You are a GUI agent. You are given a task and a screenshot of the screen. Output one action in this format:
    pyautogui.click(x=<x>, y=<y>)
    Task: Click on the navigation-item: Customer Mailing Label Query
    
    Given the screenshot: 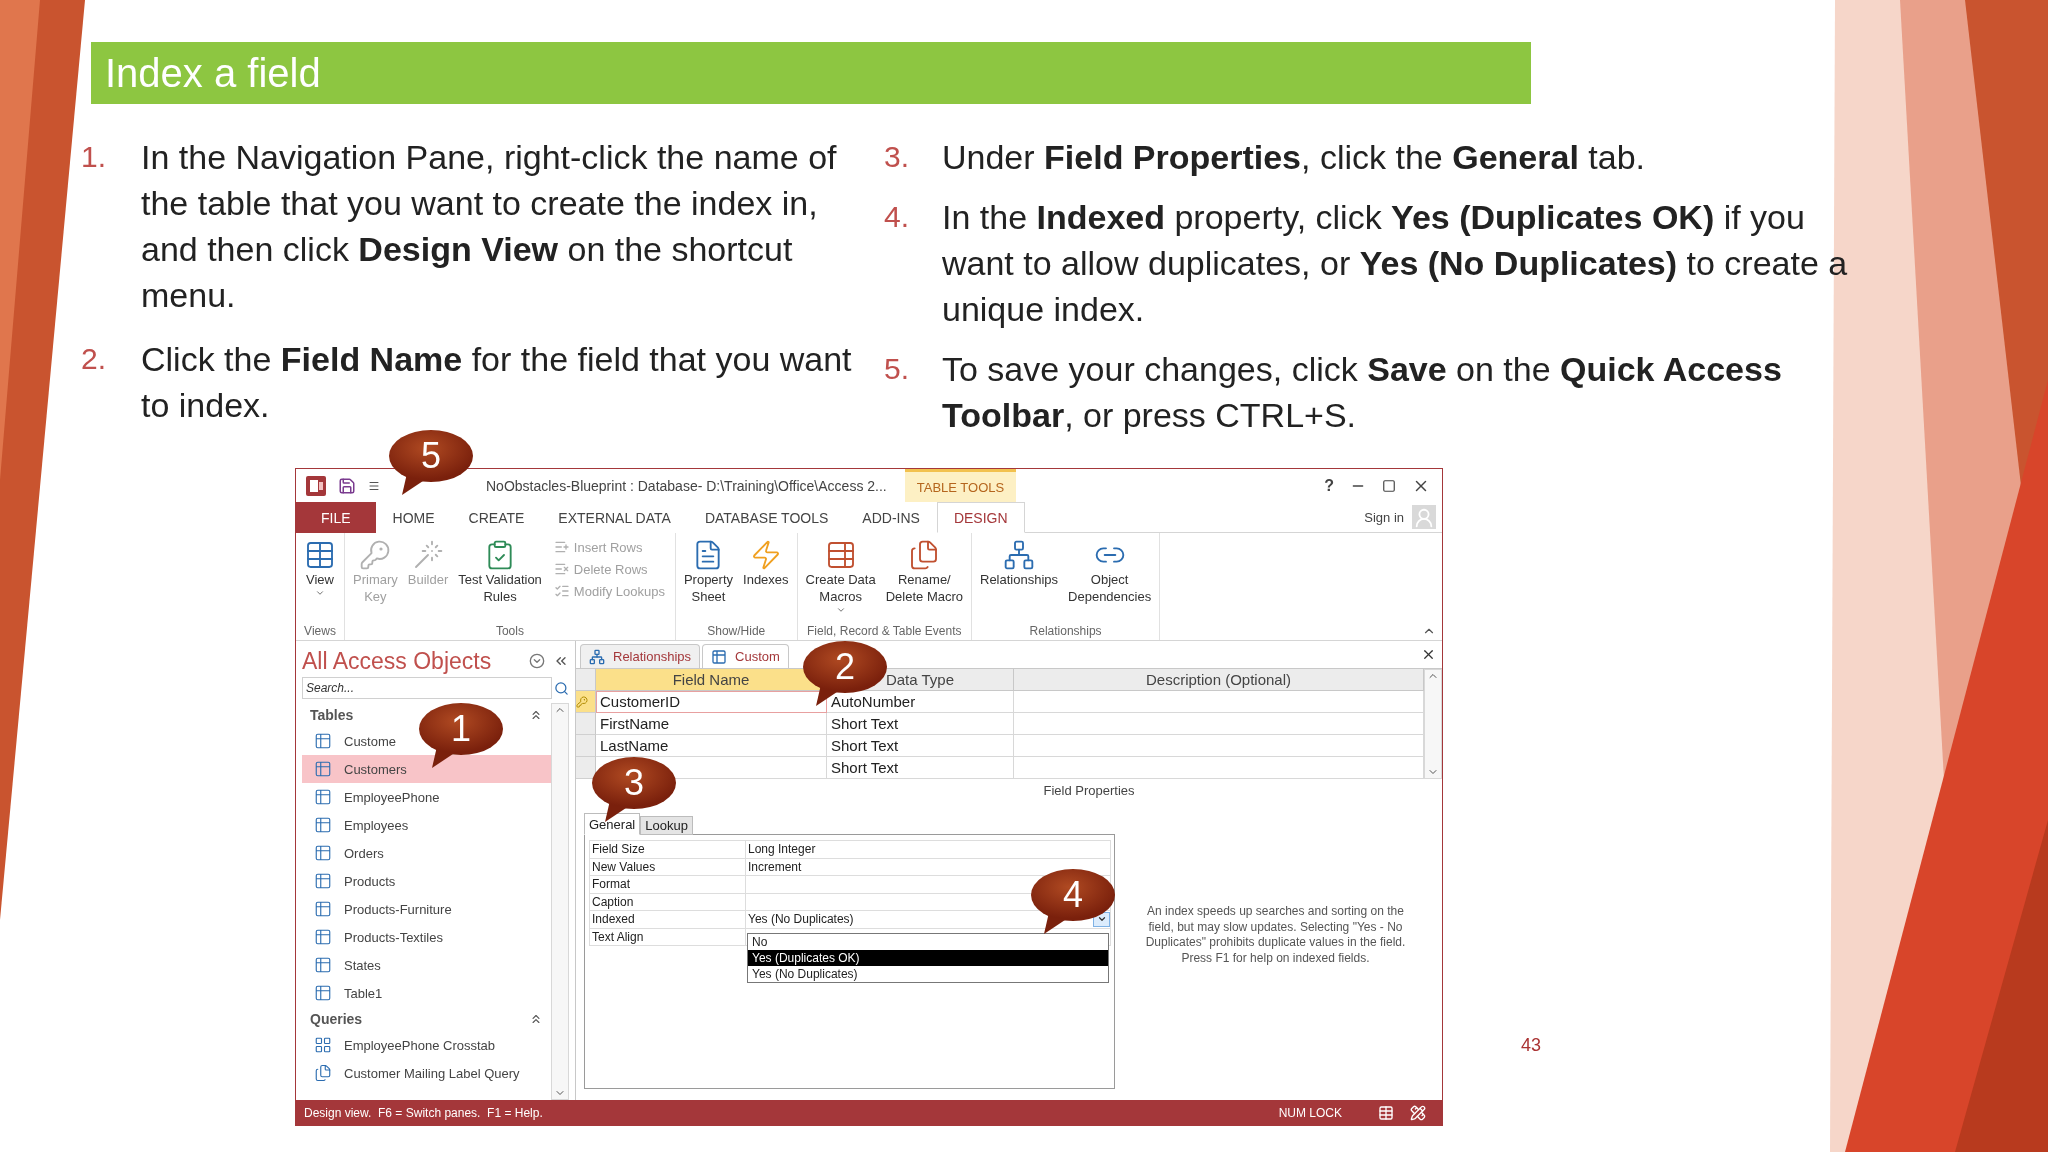 What is the action you would take?
    pyautogui.click(x=426, y=1073)
    